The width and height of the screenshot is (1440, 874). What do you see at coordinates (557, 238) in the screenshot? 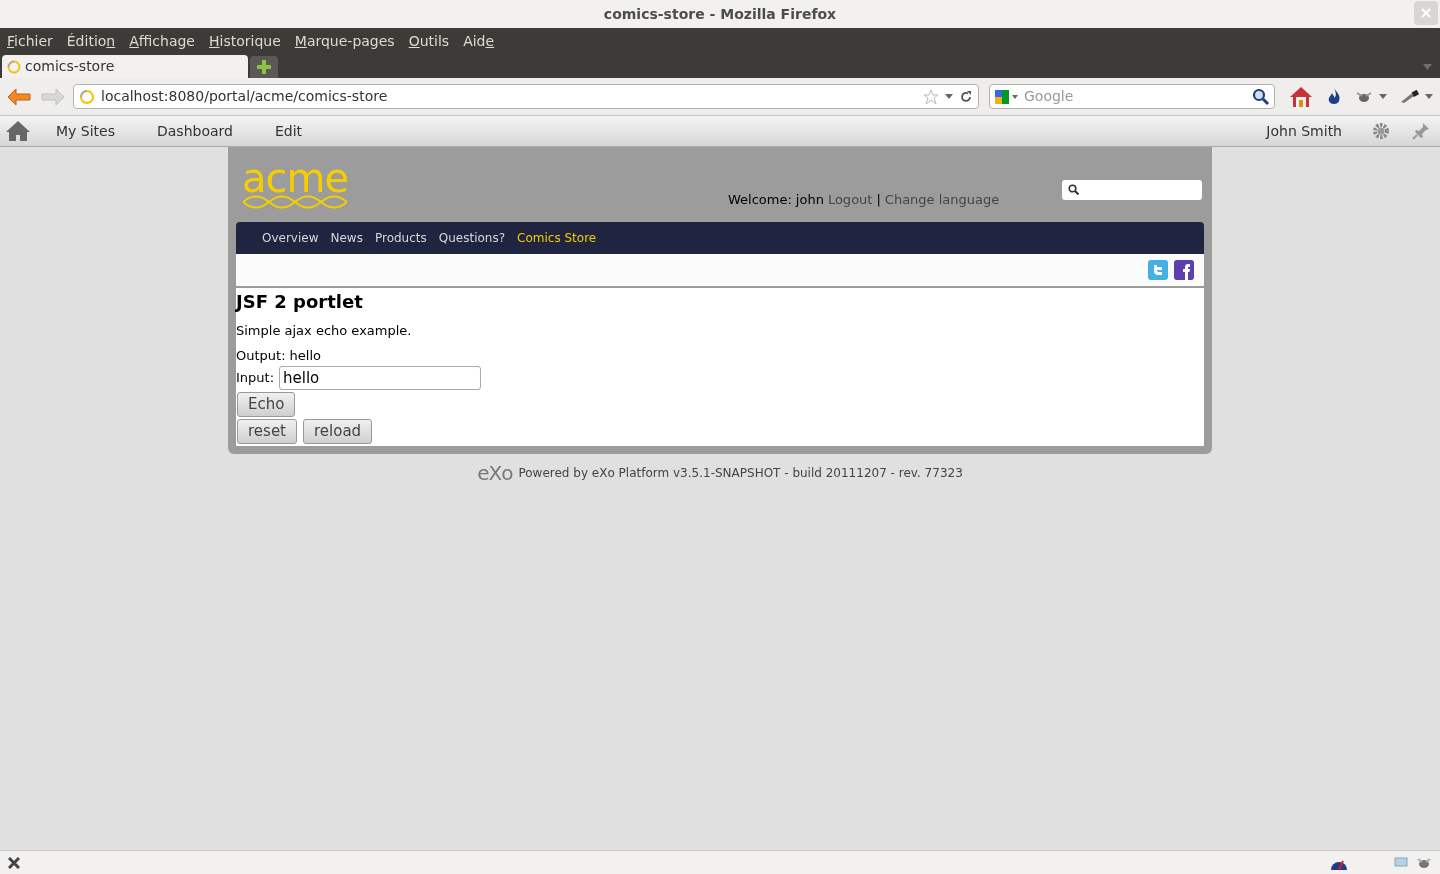
I see `nav-link: Comics Store` at bounding box center [557, 238].